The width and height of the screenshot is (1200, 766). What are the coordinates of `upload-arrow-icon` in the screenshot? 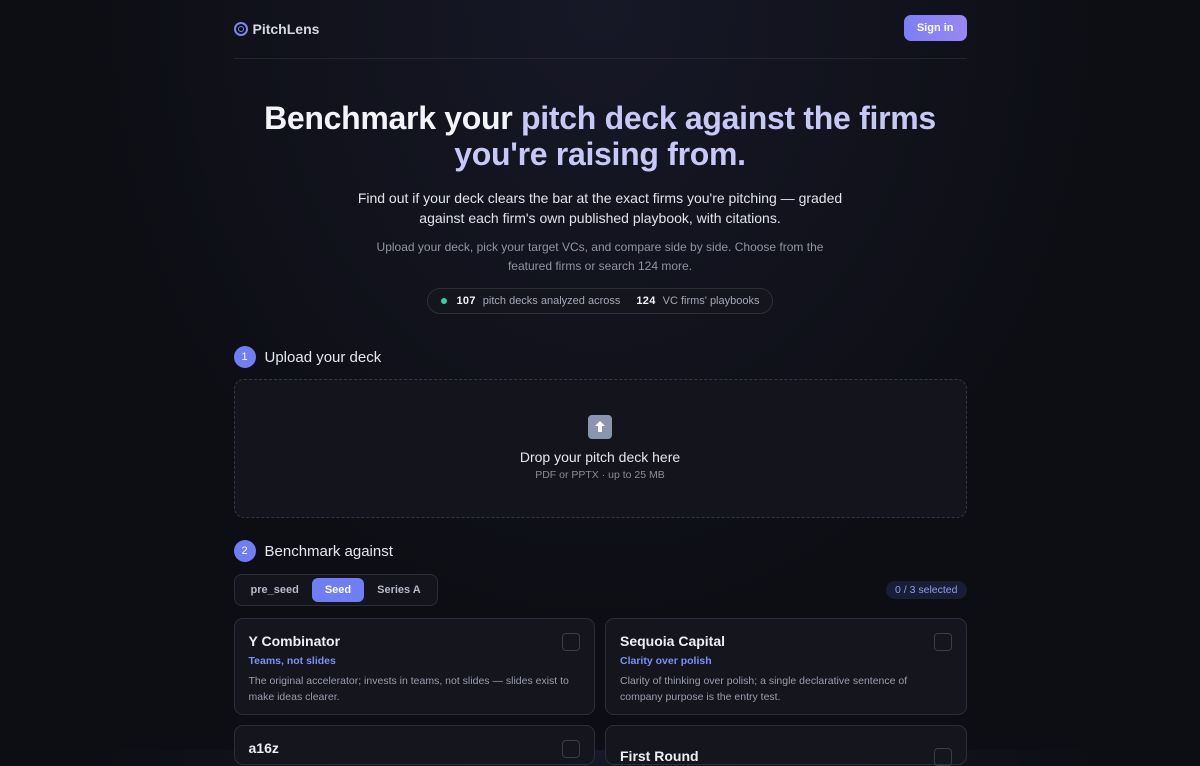 It's located at (600, 426).